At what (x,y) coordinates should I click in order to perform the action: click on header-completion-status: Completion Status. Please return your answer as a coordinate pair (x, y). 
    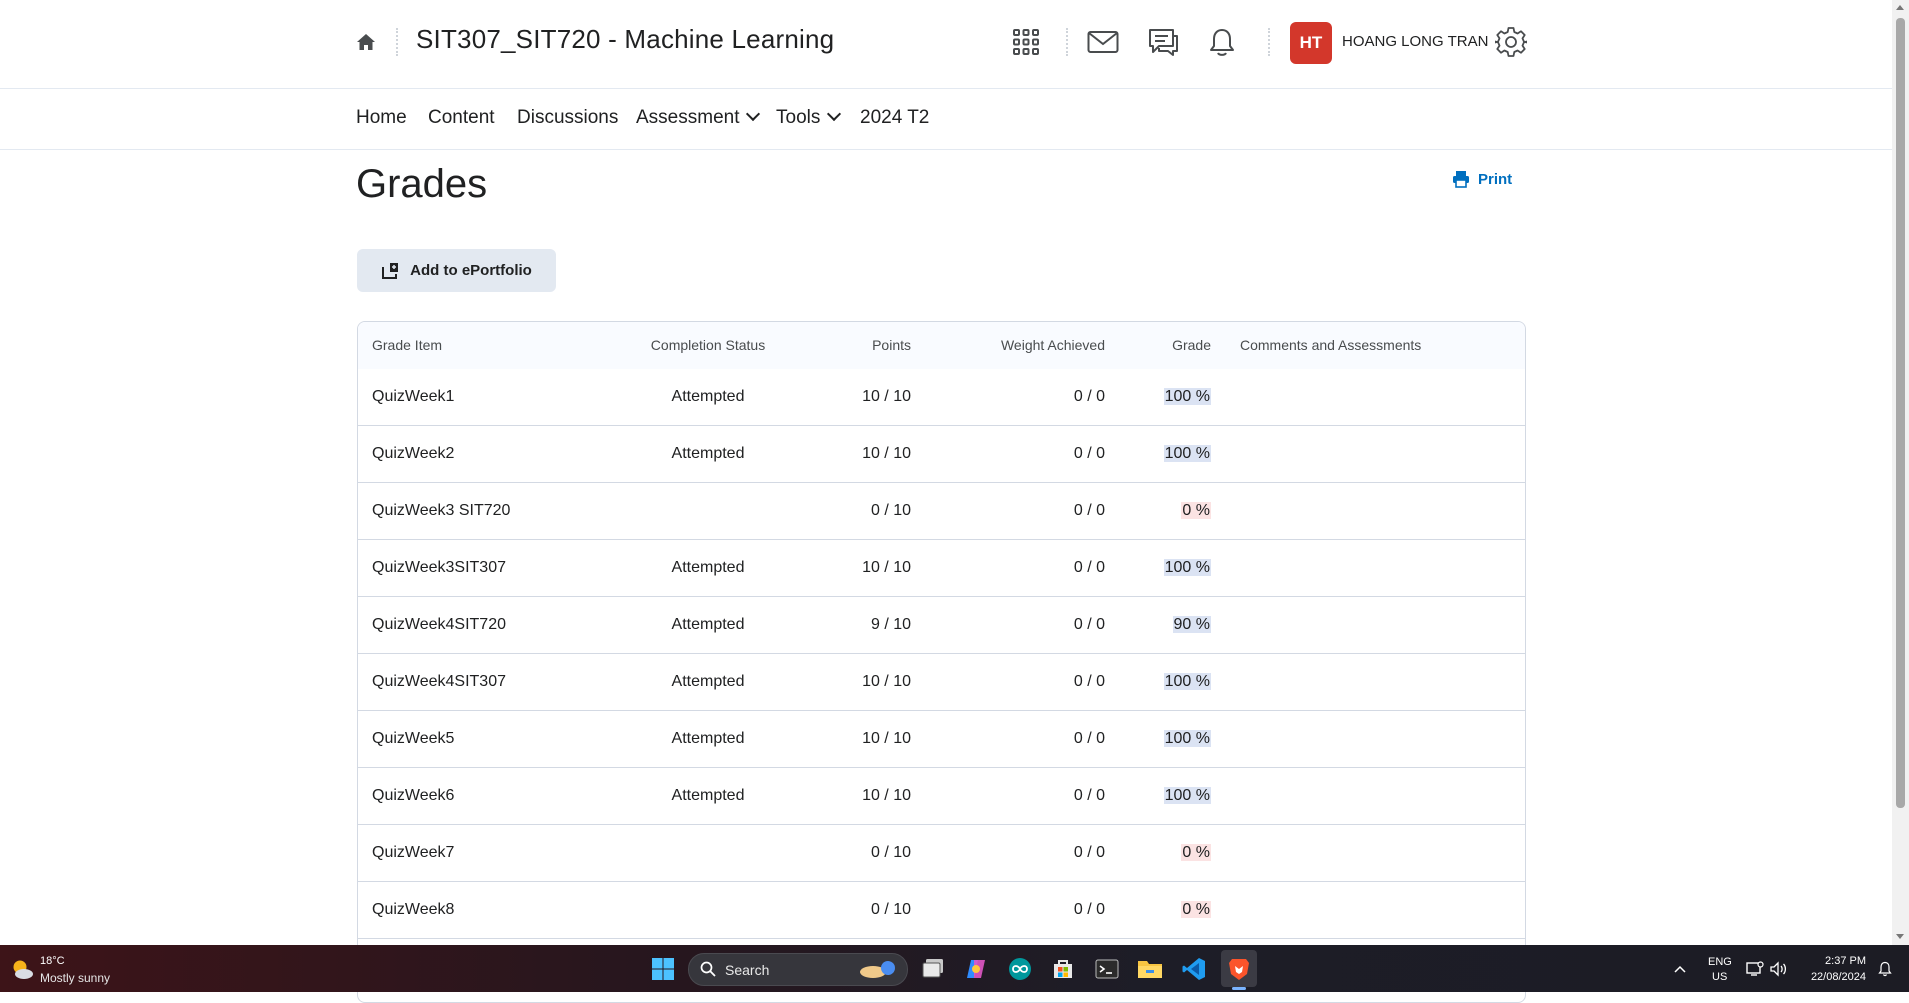
    Looking at the image, I should click on (708, 345).